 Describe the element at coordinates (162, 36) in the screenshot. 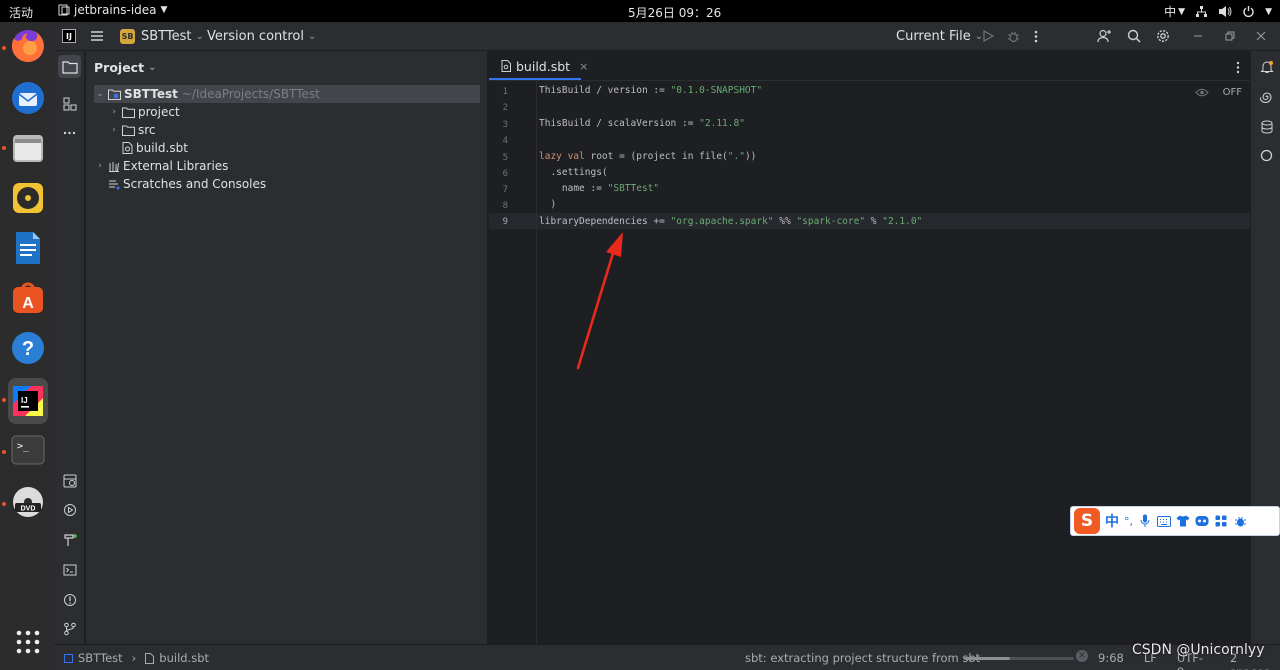

I see `project-widget: SB SBTTest ⌄` at that location.